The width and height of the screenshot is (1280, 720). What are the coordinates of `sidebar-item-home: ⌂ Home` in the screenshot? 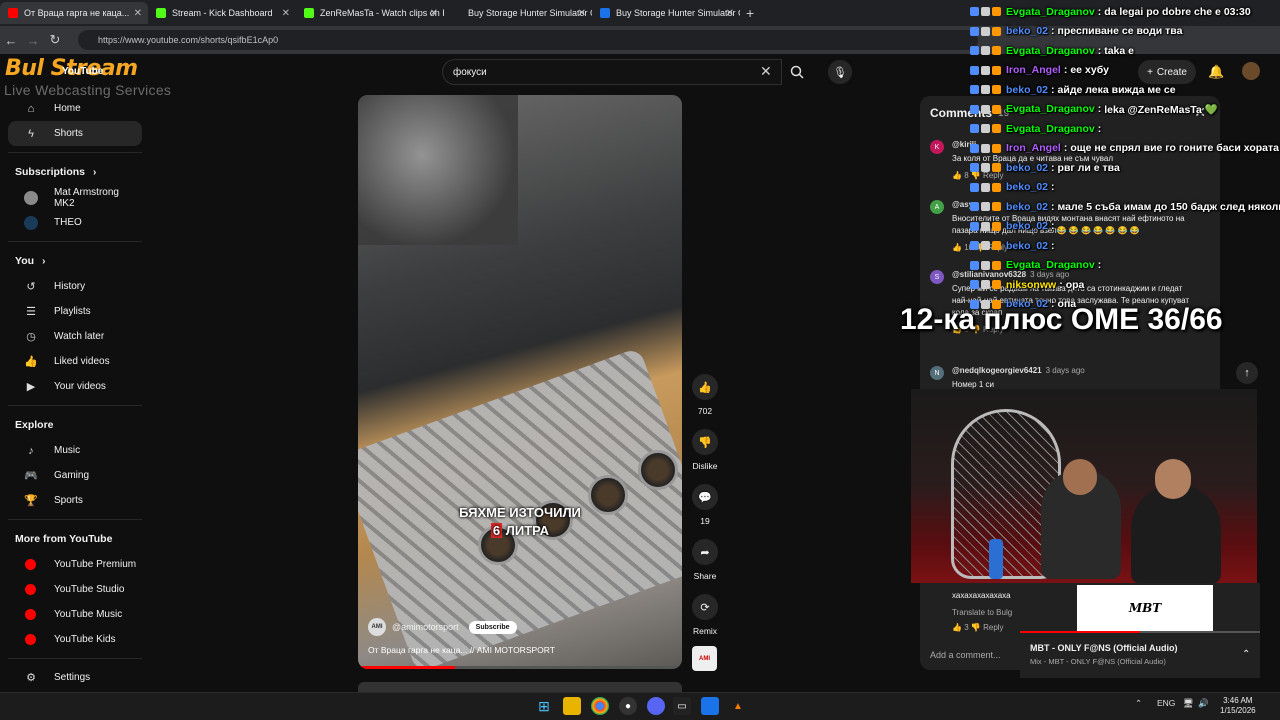 It's located at (75, 108).